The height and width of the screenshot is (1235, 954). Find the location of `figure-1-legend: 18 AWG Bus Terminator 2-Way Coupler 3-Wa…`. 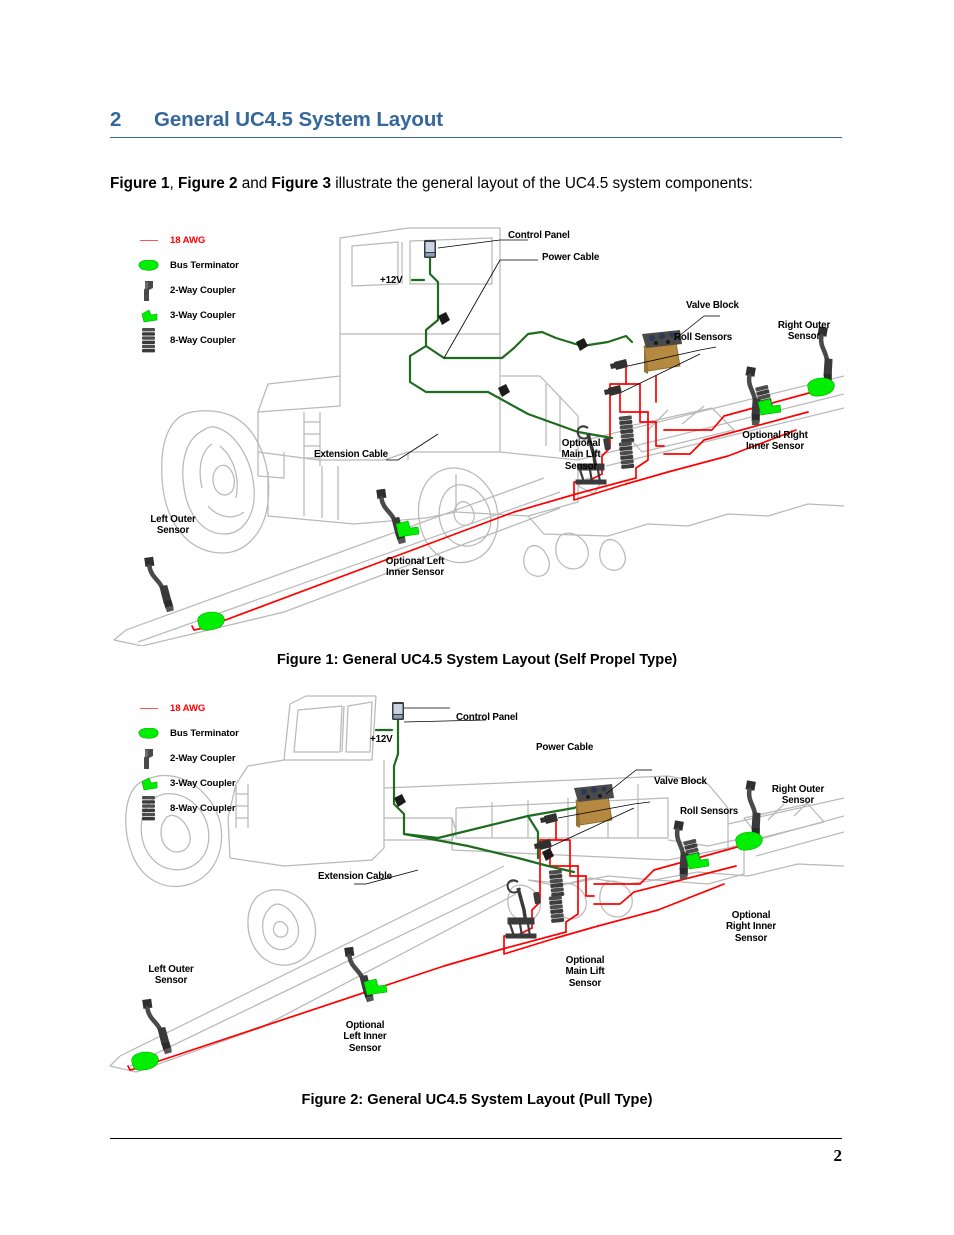

figure-1-legend: 18 AWG Bus Terminator 2-Way Coupler 3-Wa… is located at coordinates (183, 290).